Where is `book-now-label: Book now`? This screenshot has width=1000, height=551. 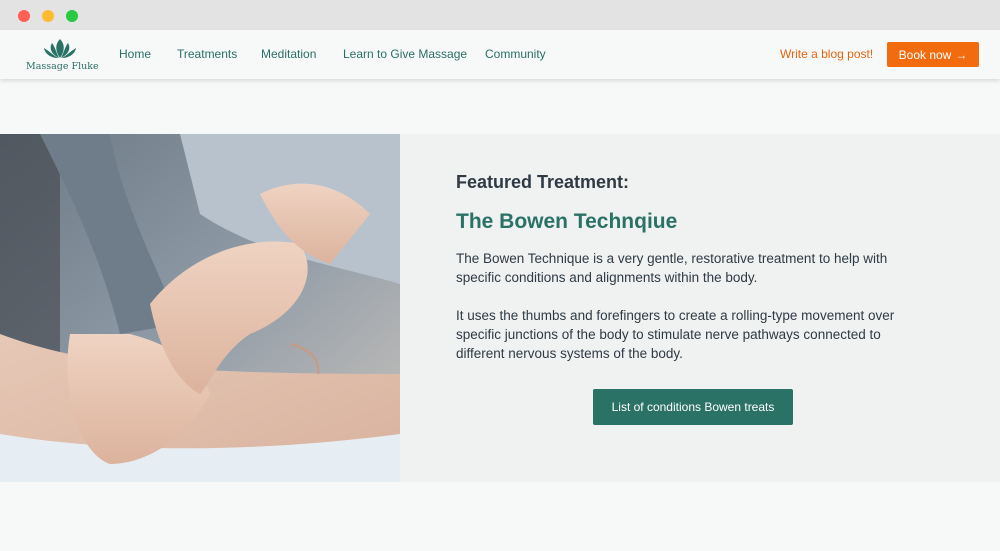 book-now-label: Book now is located at coordinates (925, 54).